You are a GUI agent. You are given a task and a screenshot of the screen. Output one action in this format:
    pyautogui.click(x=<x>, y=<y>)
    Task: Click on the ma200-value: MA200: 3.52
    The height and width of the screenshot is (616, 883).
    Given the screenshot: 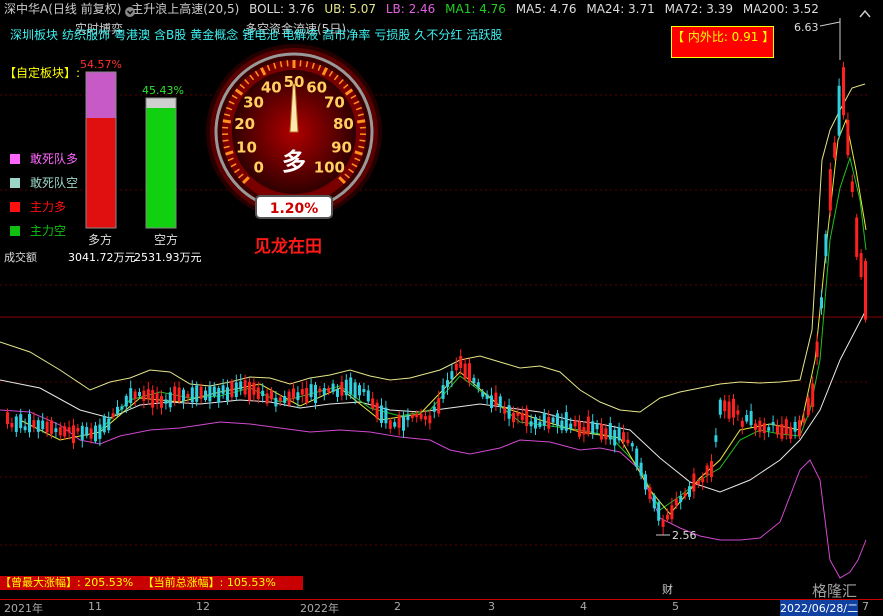 What is the action you would take?
    pyautogui.click(x=781, y=9)
    